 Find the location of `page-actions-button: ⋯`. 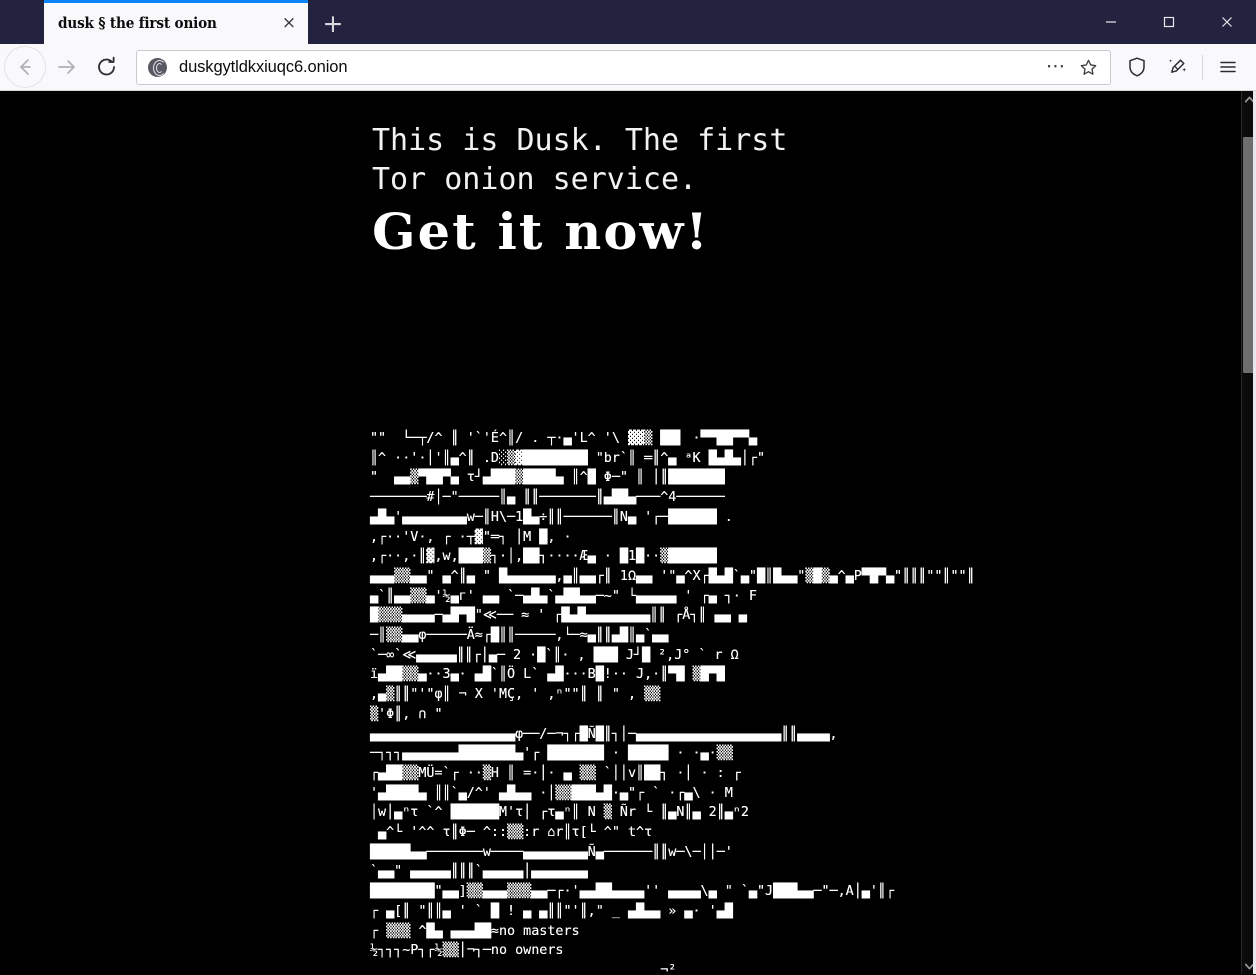

page-actions-button: ⋯ is located at coordinates (1056, 67).